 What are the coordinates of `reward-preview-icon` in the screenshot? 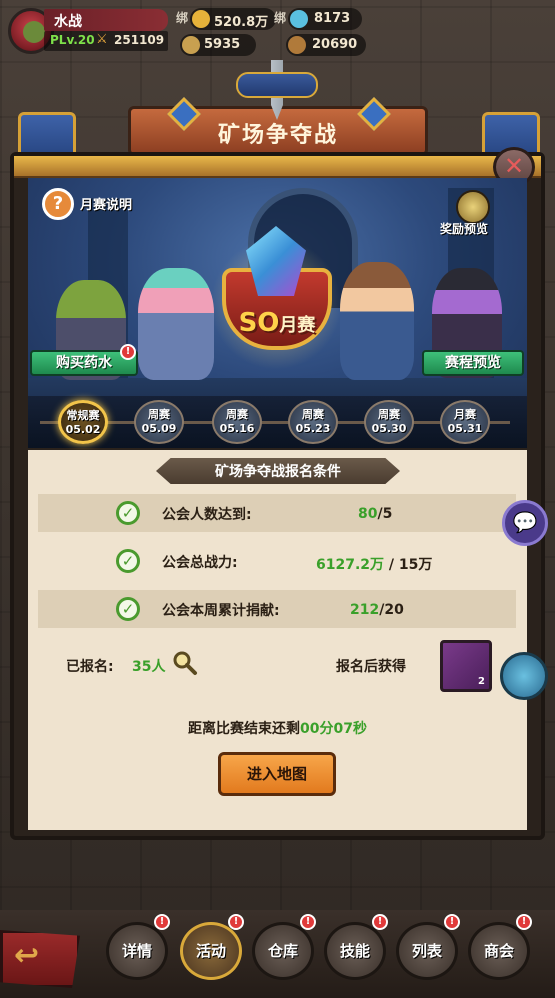 It's located at (473, 207).